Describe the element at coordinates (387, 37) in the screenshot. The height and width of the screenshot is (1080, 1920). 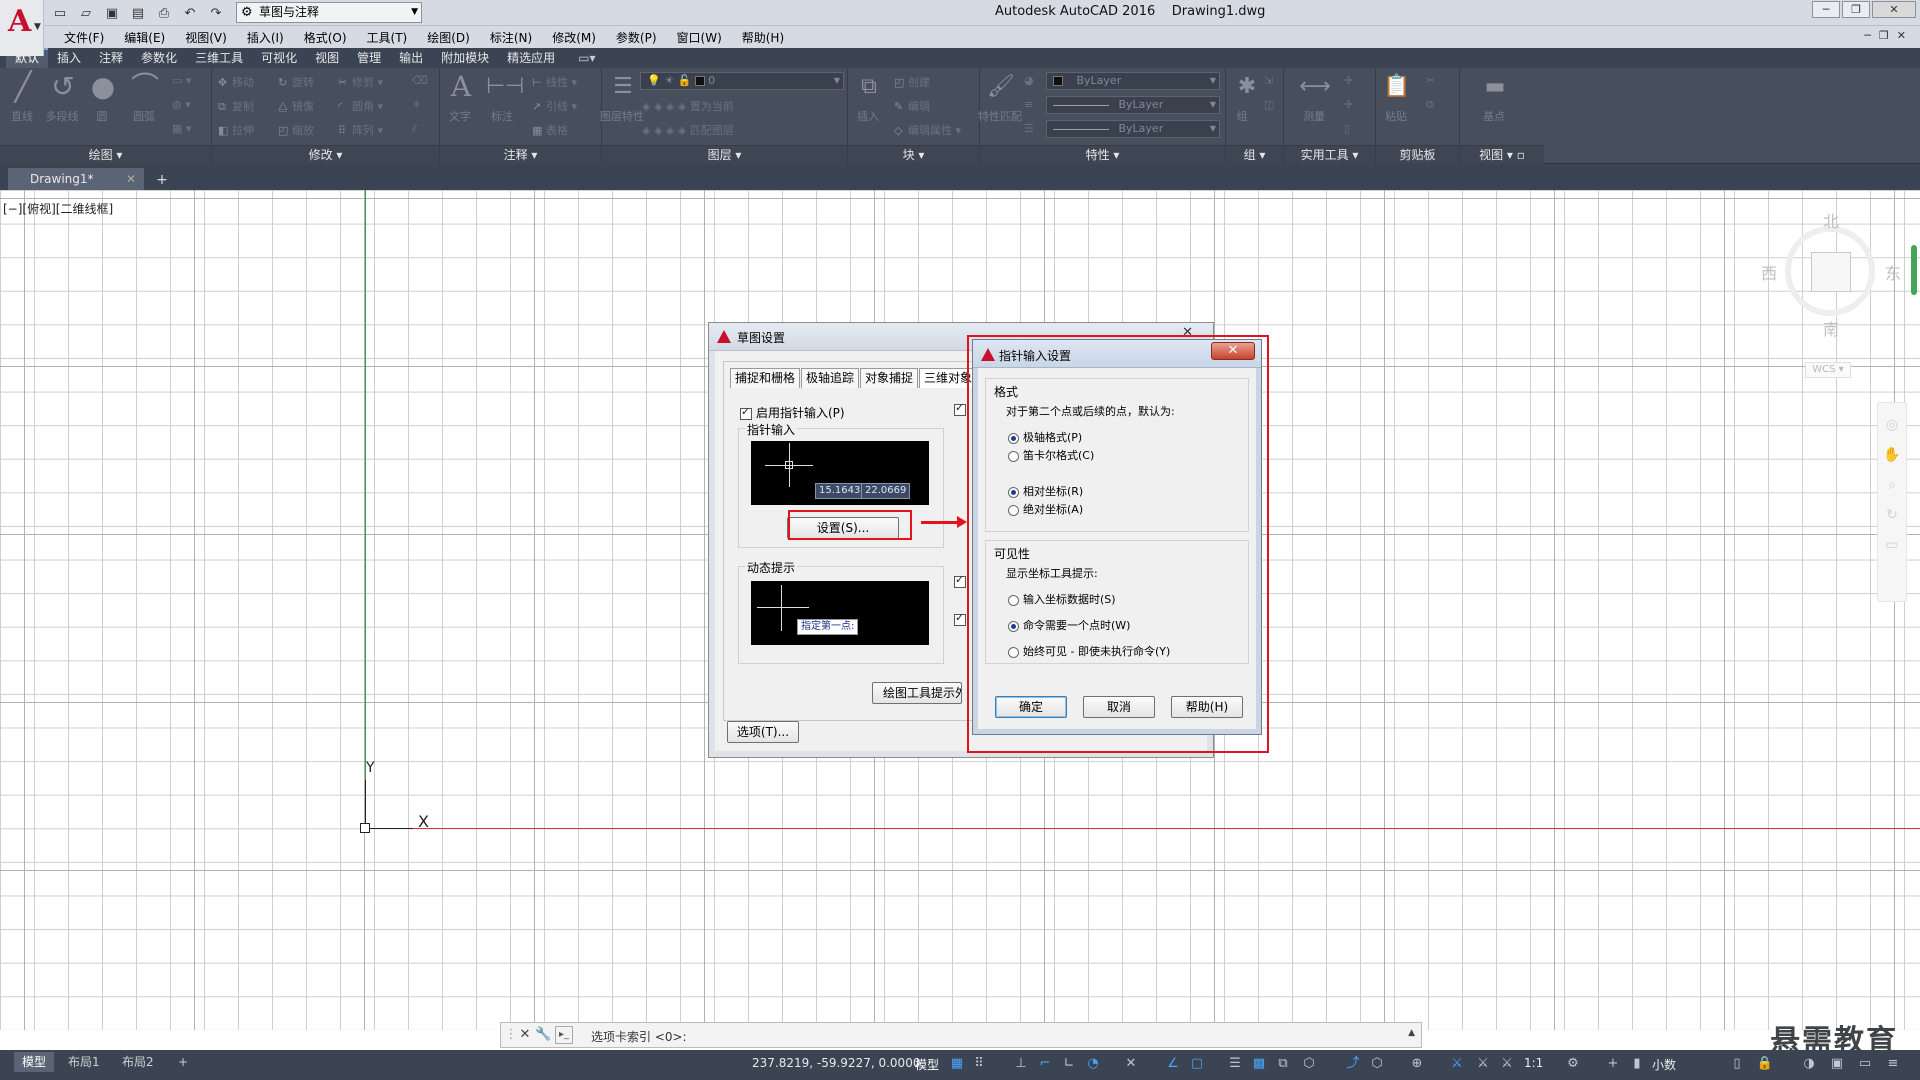
I see `menu-tools: 工具(T)` at that location.